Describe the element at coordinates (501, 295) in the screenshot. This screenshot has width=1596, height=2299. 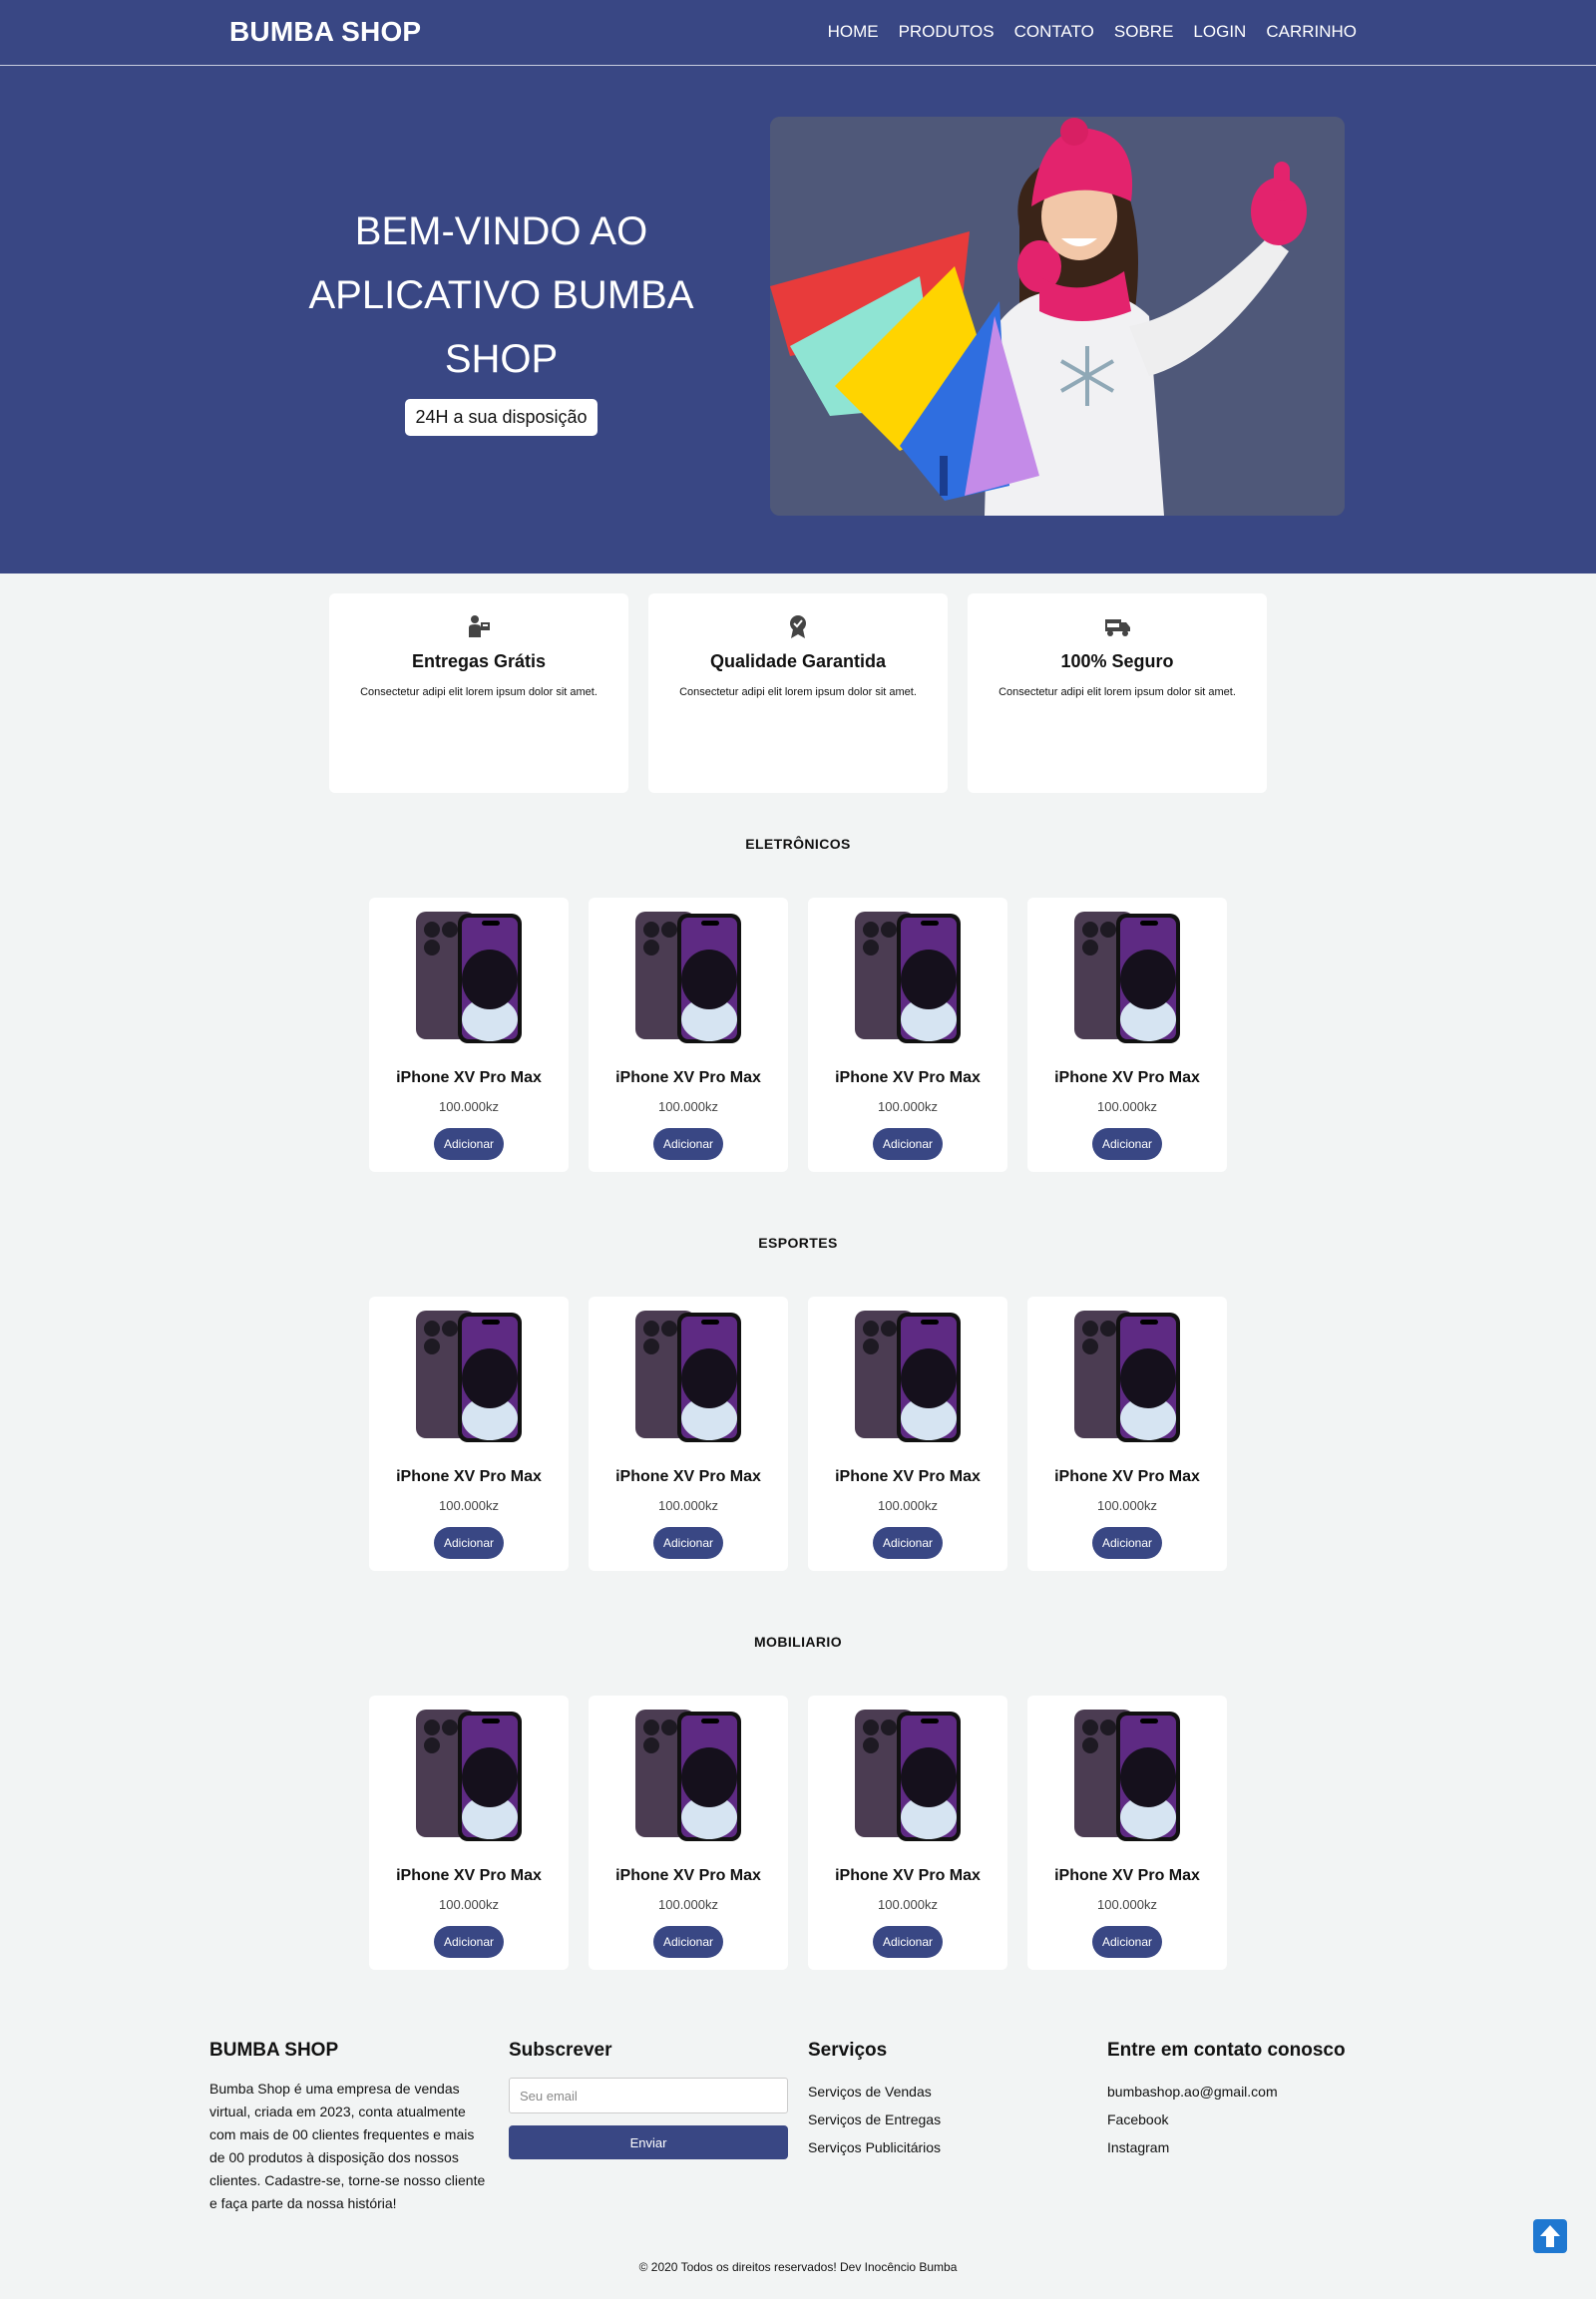
I see `hero-title: BEM-VINDO AO APLICATIVO BUMBA SHOP` at that location.